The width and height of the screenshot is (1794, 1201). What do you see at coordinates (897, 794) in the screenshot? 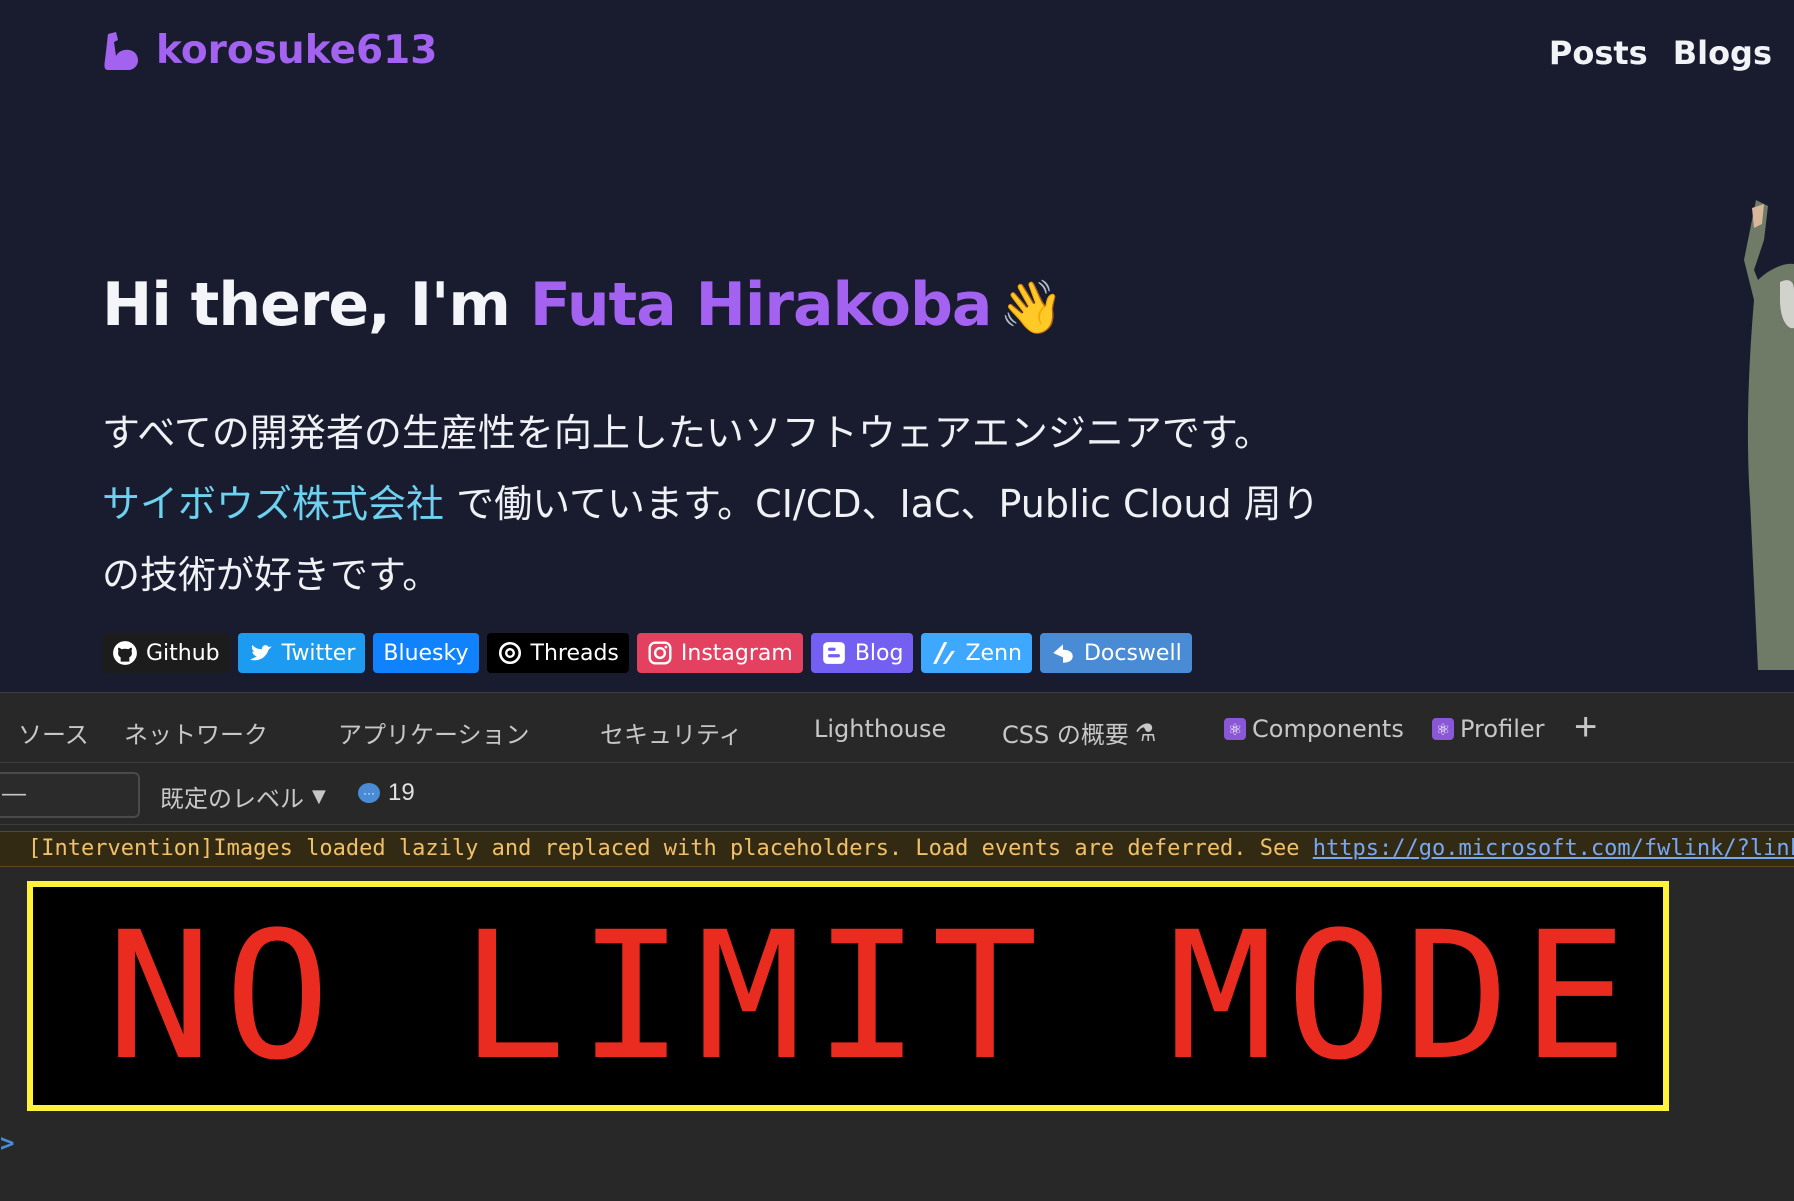
I see `console-toolbar: — 既定のレベル ▼ ··· 19` at bounding box center [897, 794].